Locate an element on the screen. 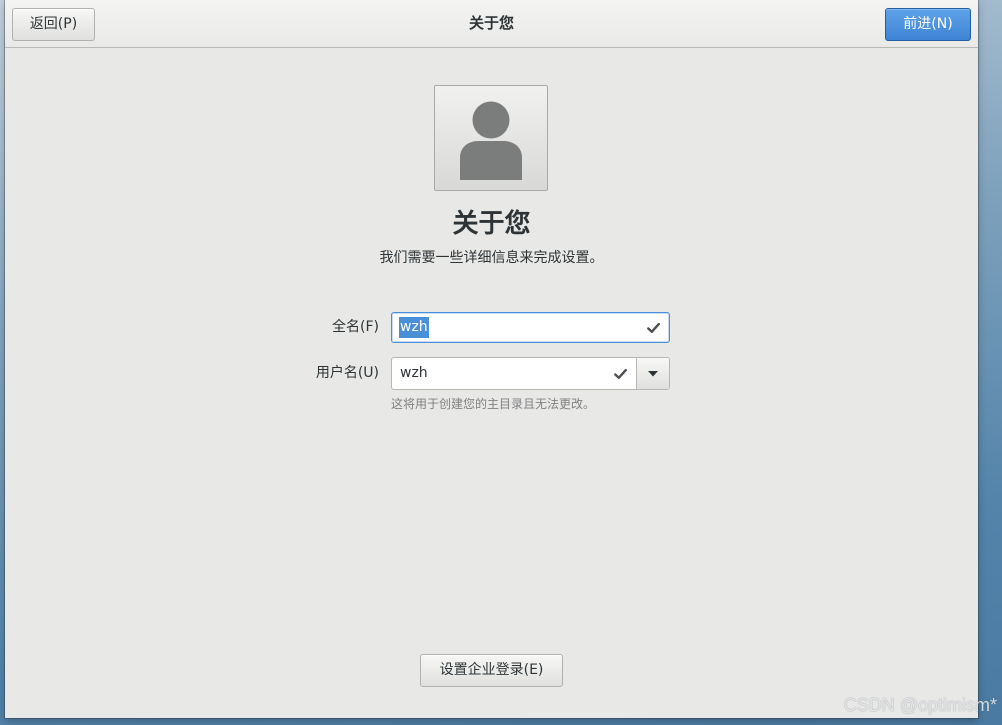 This screenshot has width=1002, height=725. watermark: CSDN @optimism* is located at coordinates (920, 705).